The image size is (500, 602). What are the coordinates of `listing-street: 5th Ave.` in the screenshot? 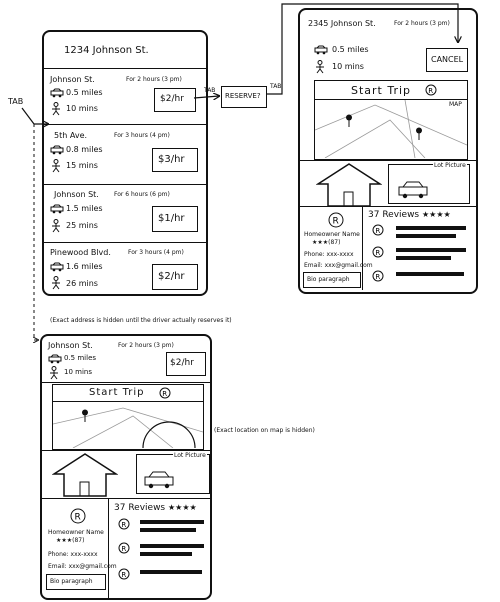 It's located at (71, 135).